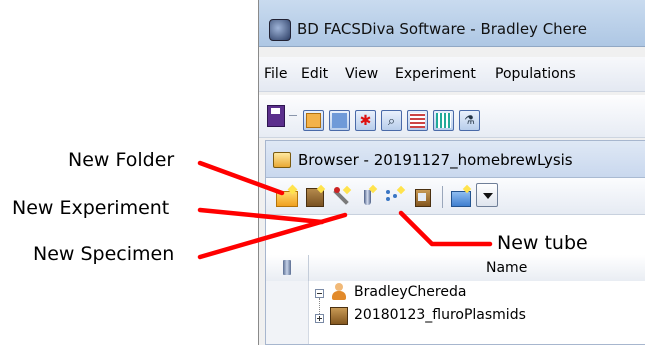 This screenshot has width=645, height=345. I want to click on new-specimen-icon, so click(341, 195).